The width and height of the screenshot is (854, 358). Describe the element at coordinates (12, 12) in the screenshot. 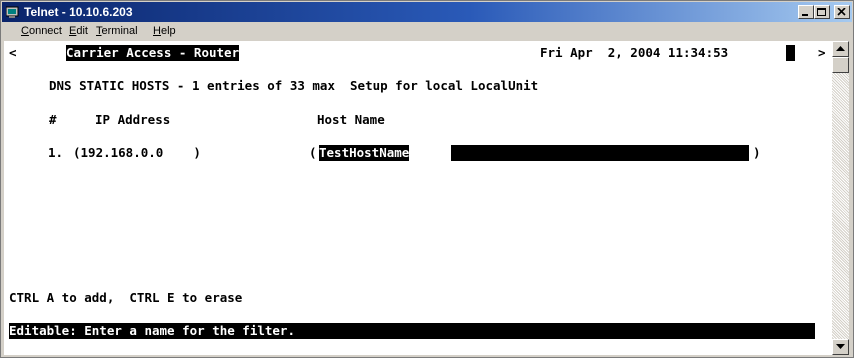

I see `telnet-app-icon` at that location.